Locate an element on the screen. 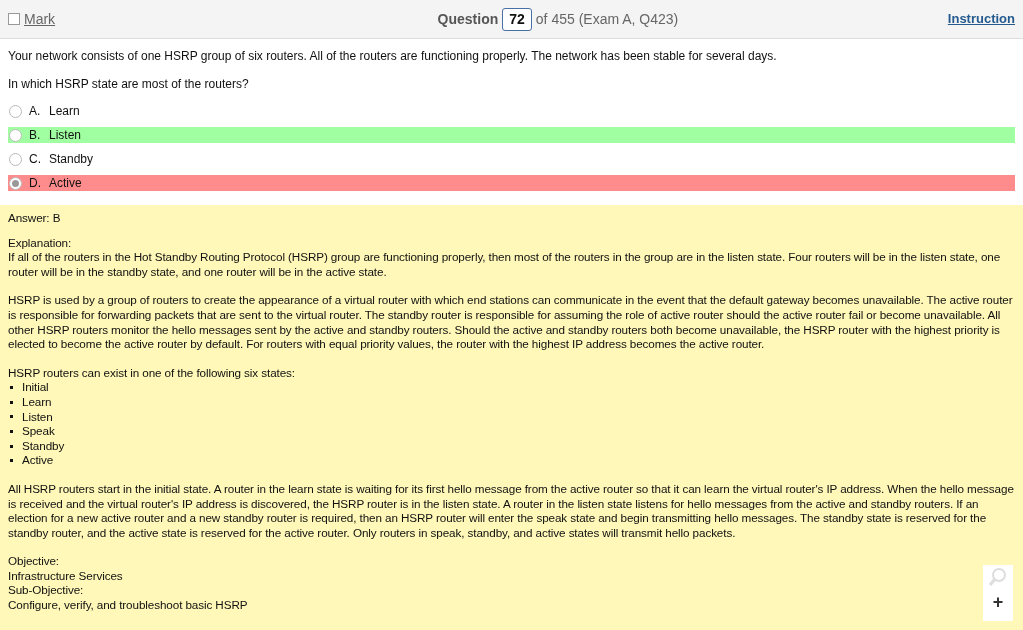  option-text: Active is located at coordinates (65, 183).